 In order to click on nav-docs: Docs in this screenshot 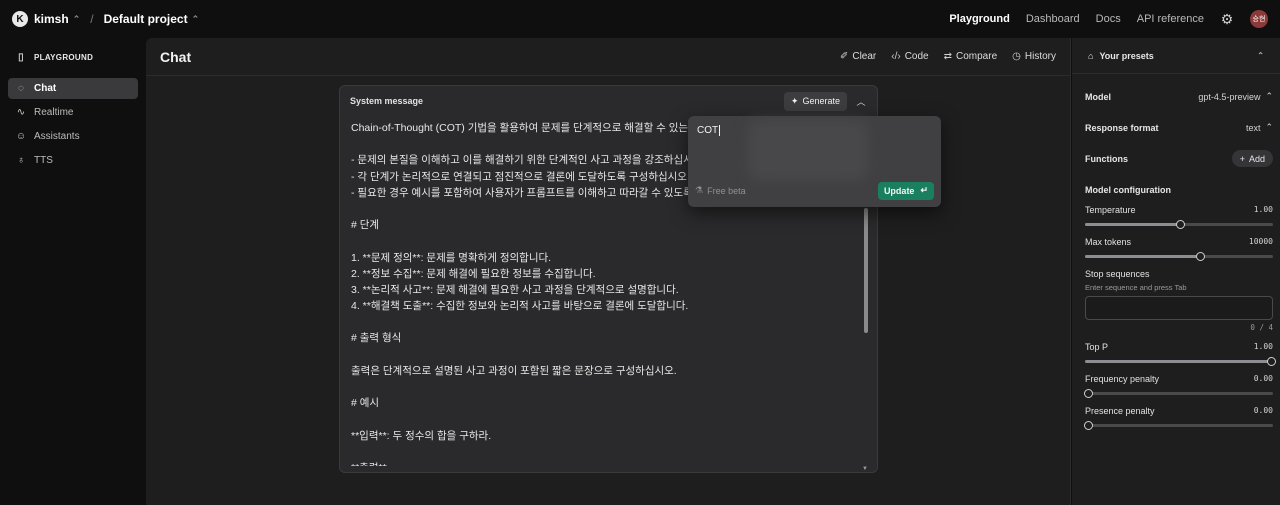, I will do `click(1108, 19)`.